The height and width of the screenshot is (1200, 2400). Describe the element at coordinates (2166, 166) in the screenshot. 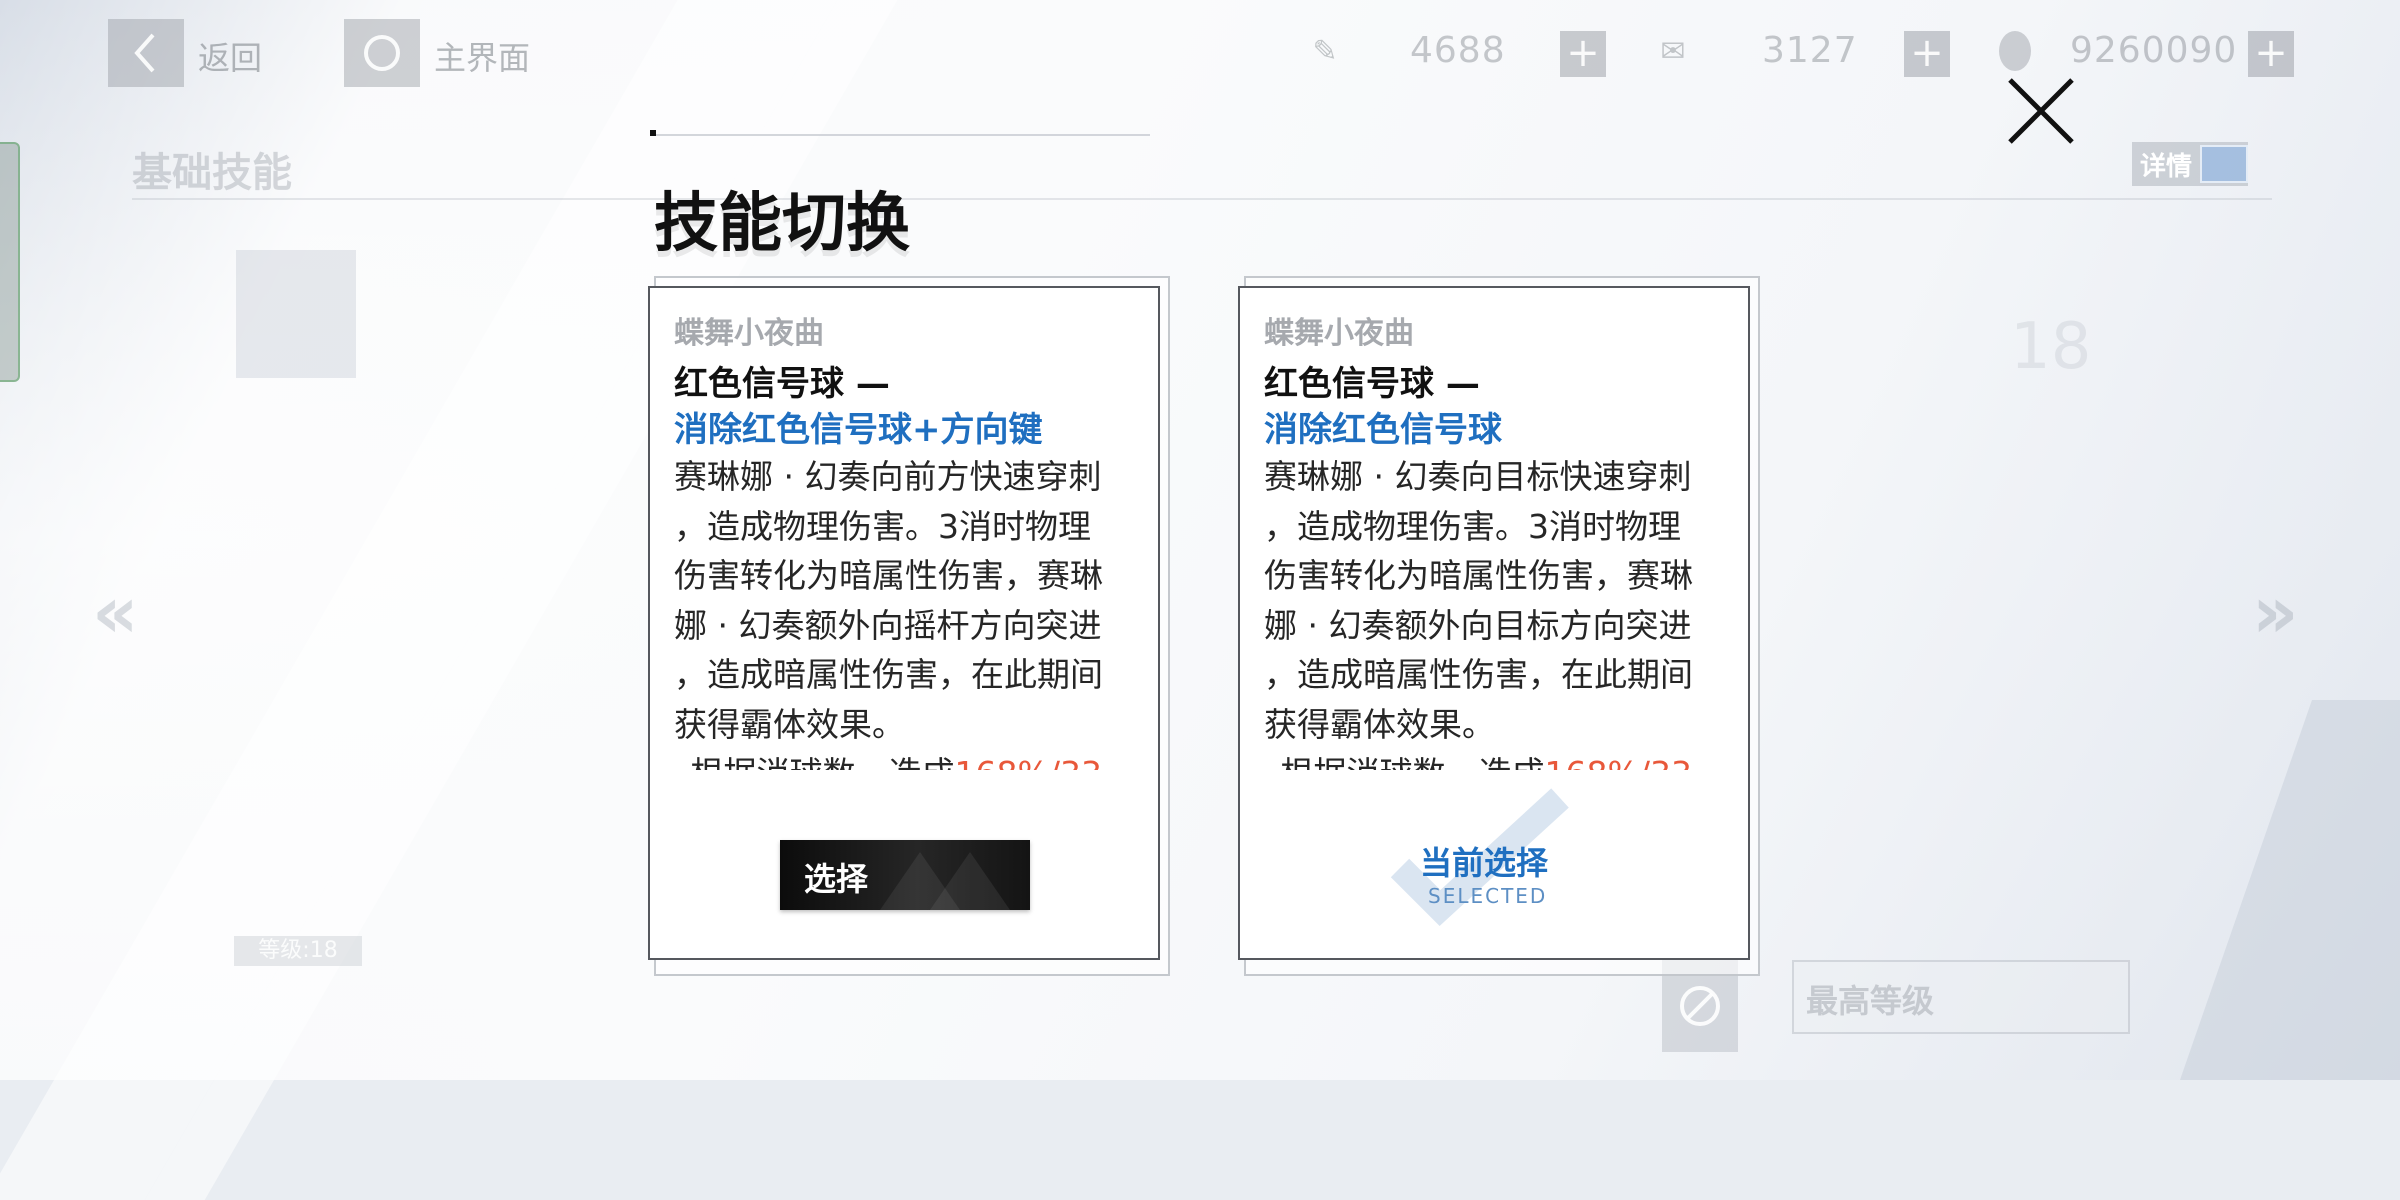

I see `detail-toggle-label: 详情` at that location.